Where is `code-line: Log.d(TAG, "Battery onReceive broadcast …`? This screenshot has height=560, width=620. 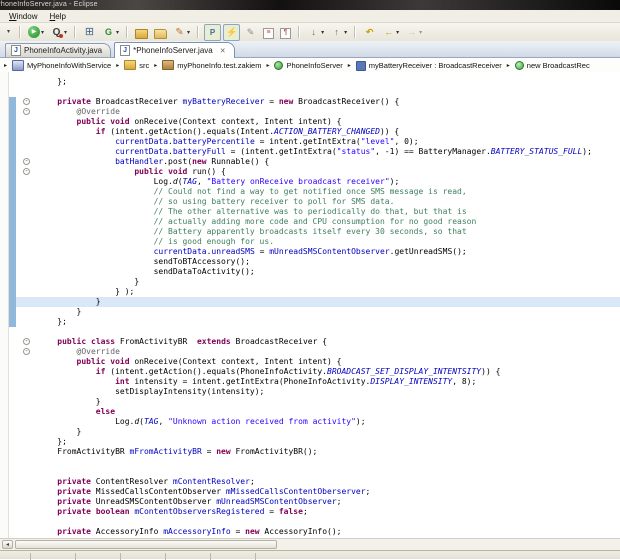 code-line: Log.d(TAG, "Battery onReceive broadcast … is located at coordinates (318, 182).